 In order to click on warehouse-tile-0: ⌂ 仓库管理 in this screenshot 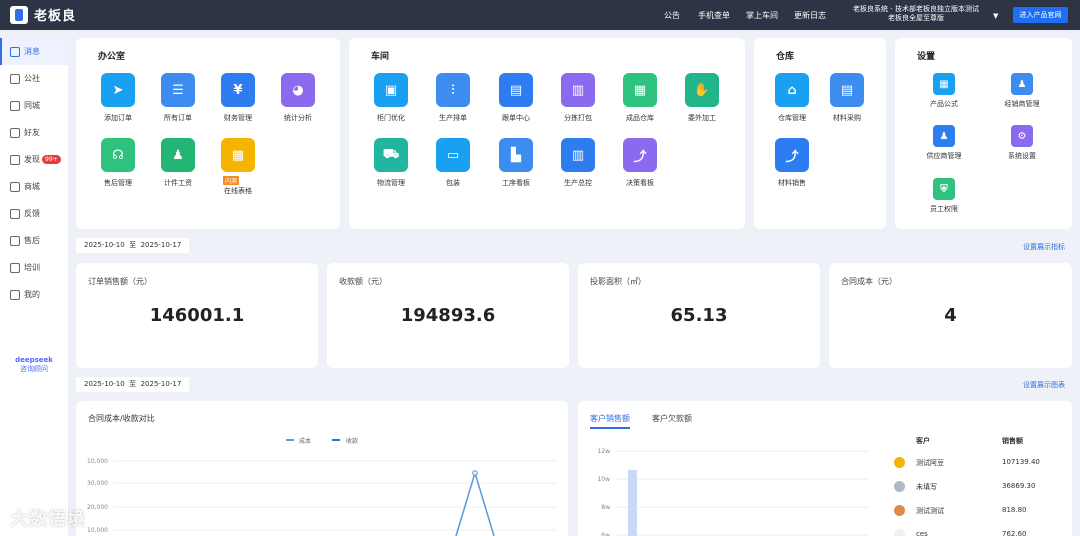, I will do `click(792, 98)`.